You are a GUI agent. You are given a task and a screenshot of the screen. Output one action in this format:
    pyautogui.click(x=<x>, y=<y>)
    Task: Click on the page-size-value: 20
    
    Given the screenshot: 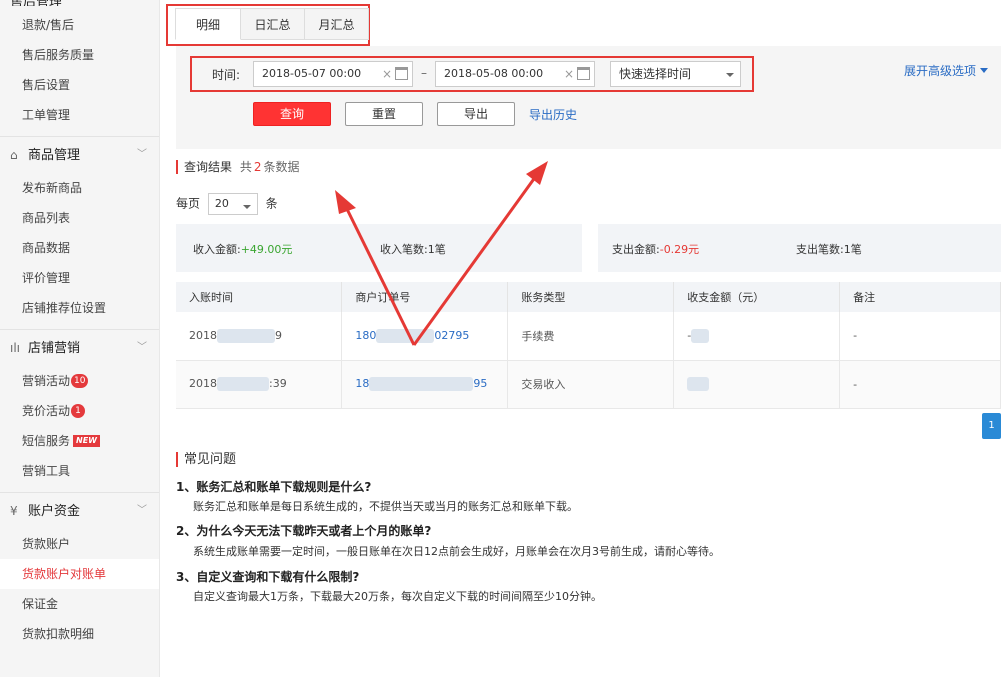 What is the action you would take?
    pyautogui.click(x=221, y=203)
    